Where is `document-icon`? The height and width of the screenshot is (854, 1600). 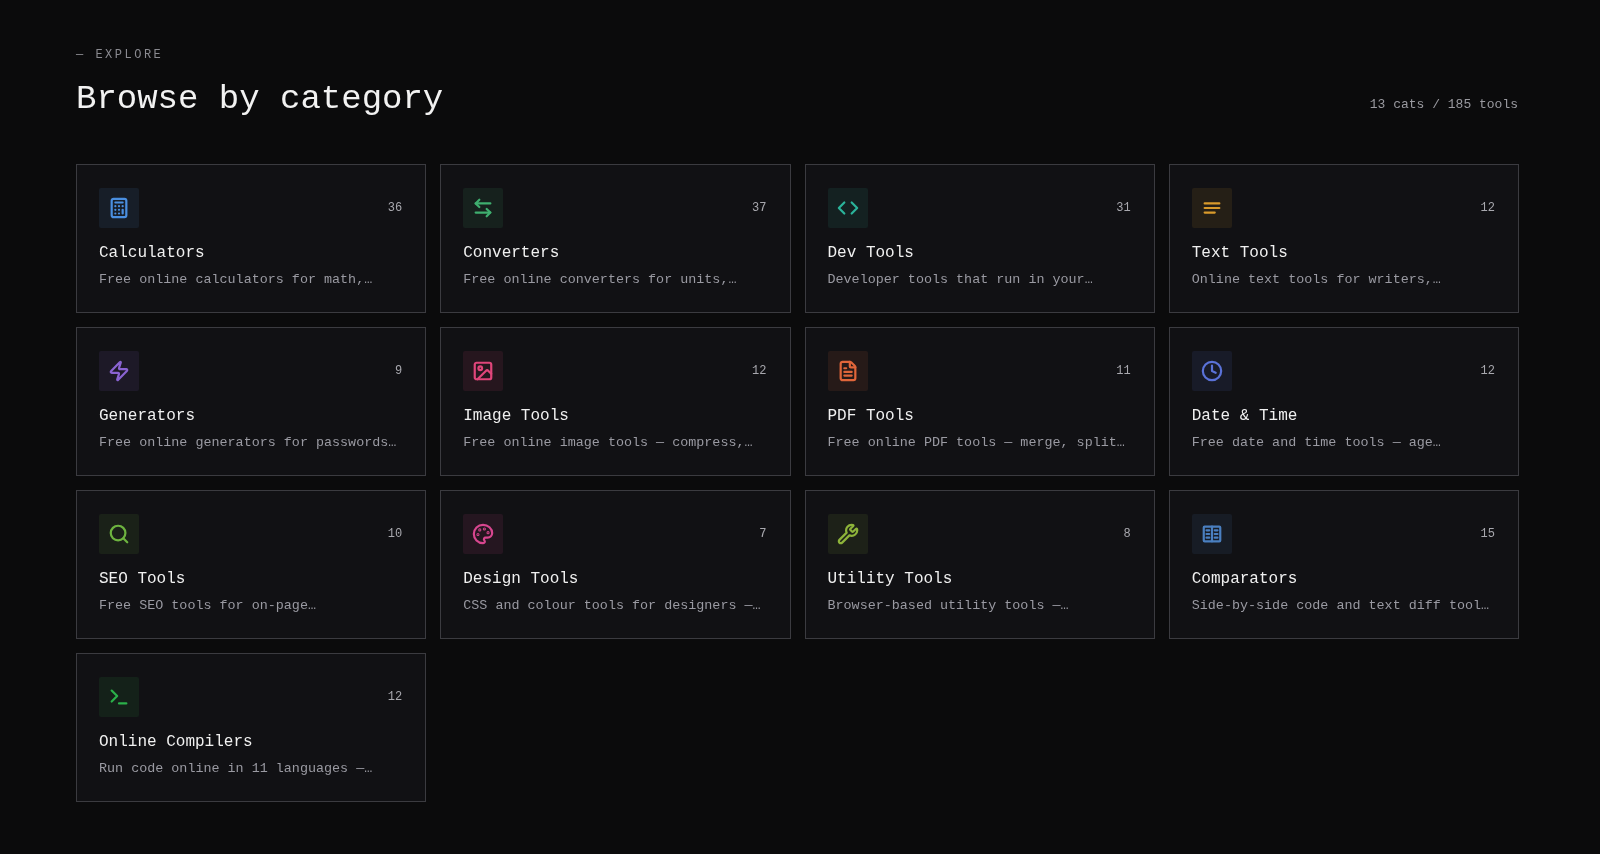 document-icon is located at coordinates (847, 371).